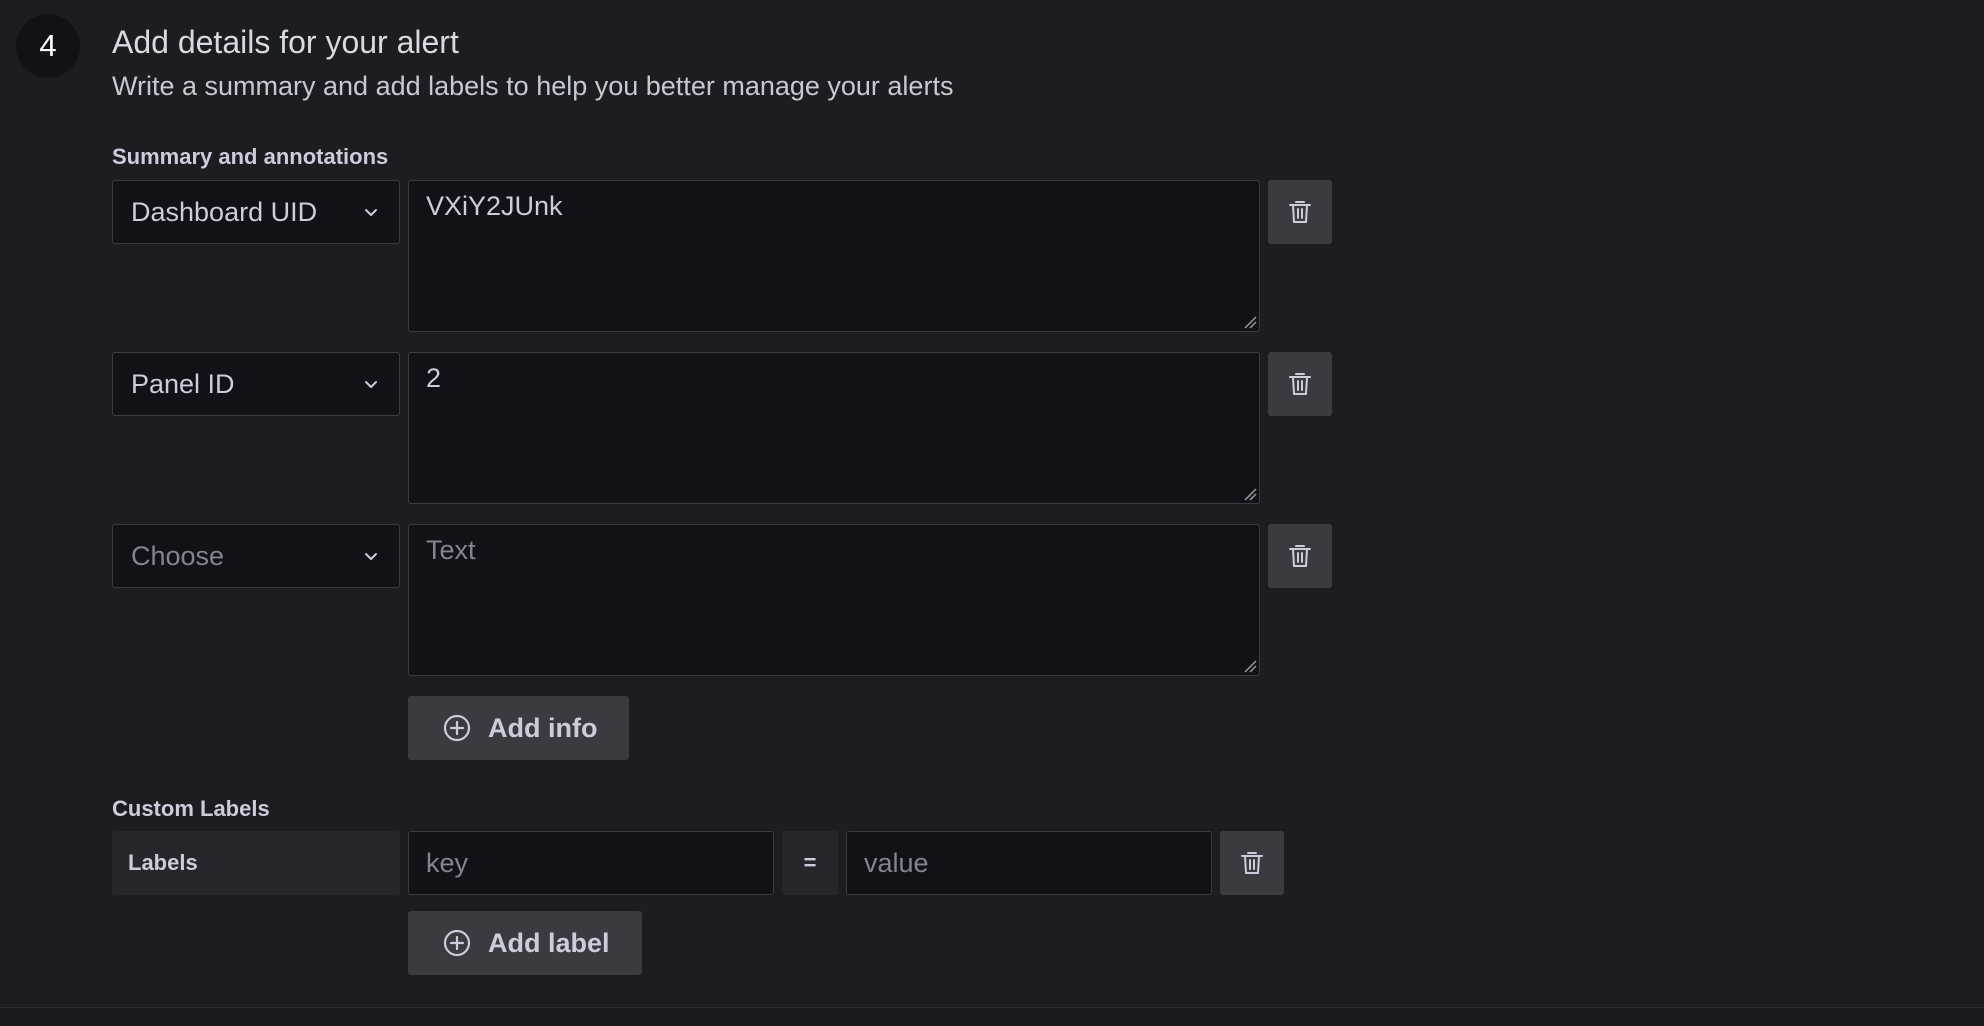 This screenshot has width=1984, height=1026. I want to click on annotation-value-text: 2, so click(434, 378).